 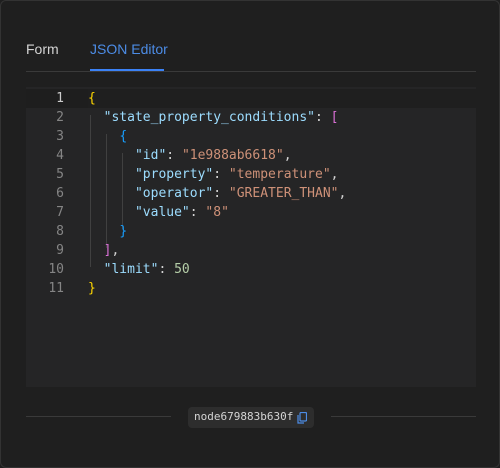 I want to click on code-line: 2 "state_property_conditions": [, so click(x=251, y=117).